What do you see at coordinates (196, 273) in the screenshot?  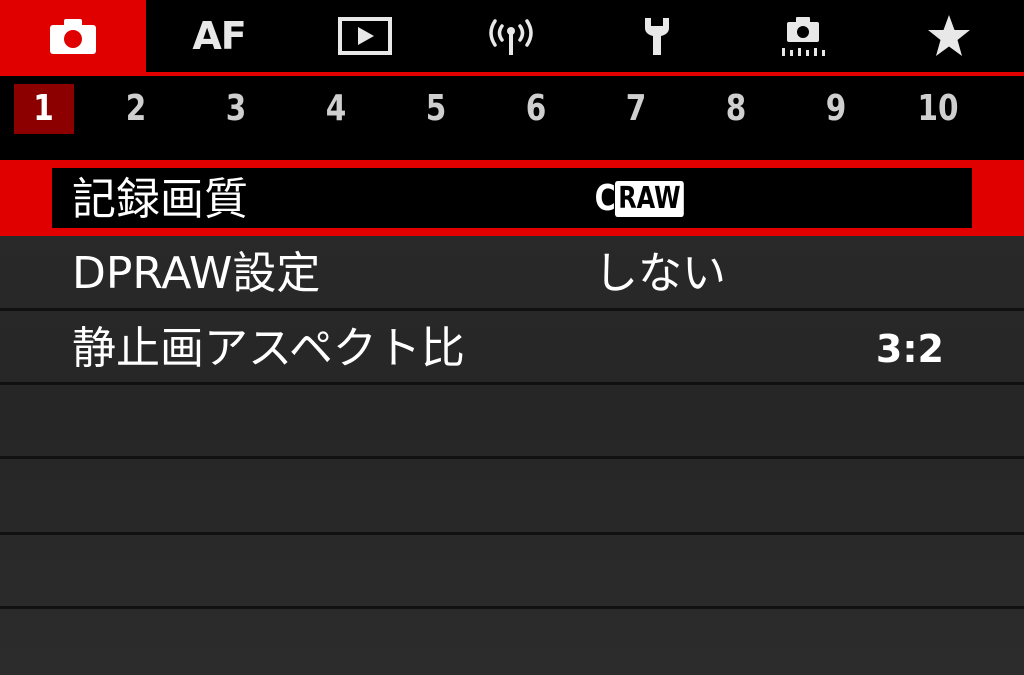 I see `menu-item-label: DPRAW設定` at bounding box center [196, 273].